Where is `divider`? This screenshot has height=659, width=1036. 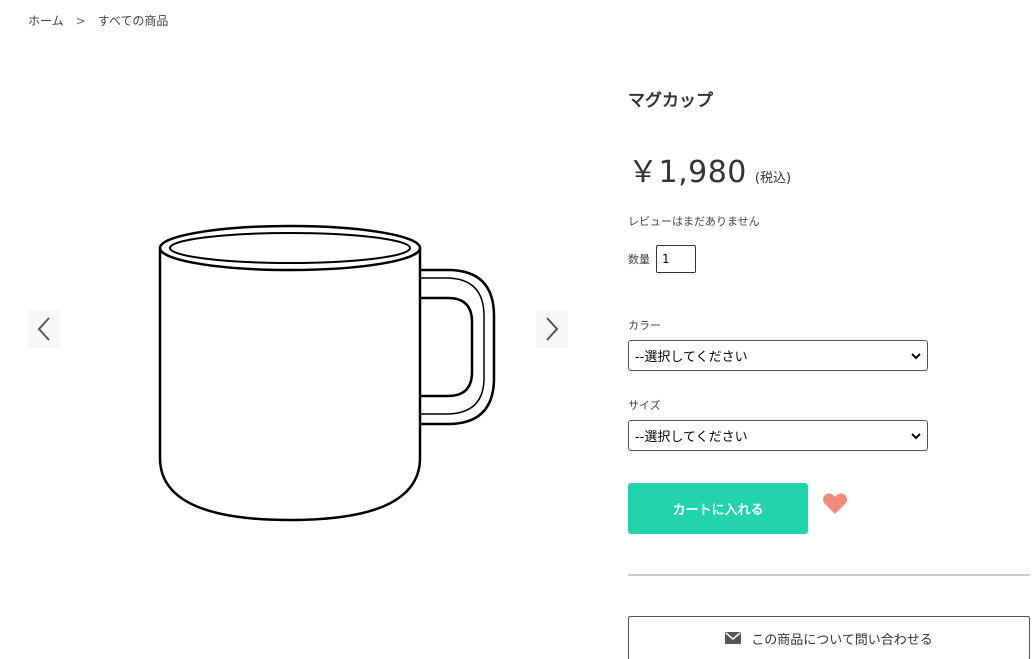 divider is located at coordinates (829, 575).